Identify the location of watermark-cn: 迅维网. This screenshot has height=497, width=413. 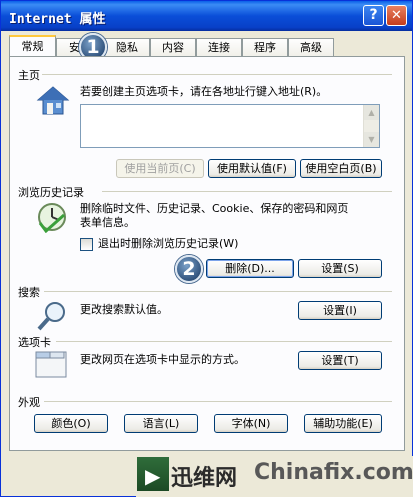
(204, 478).